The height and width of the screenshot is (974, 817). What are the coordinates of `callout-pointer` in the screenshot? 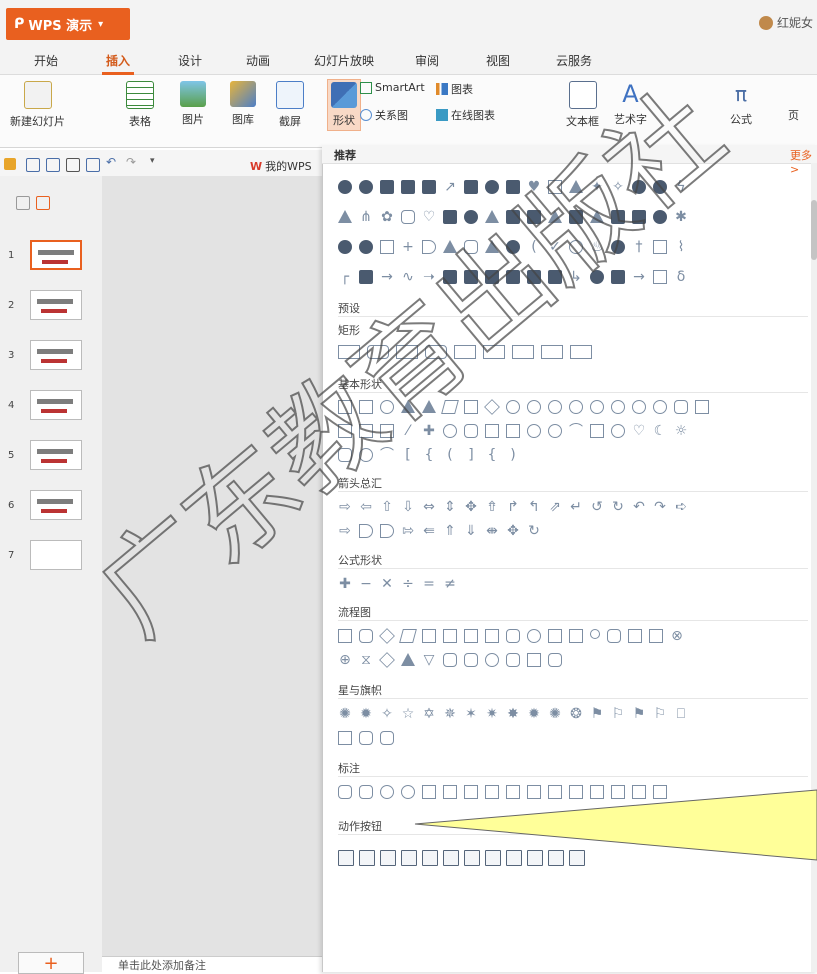 It's located at (615, 825).